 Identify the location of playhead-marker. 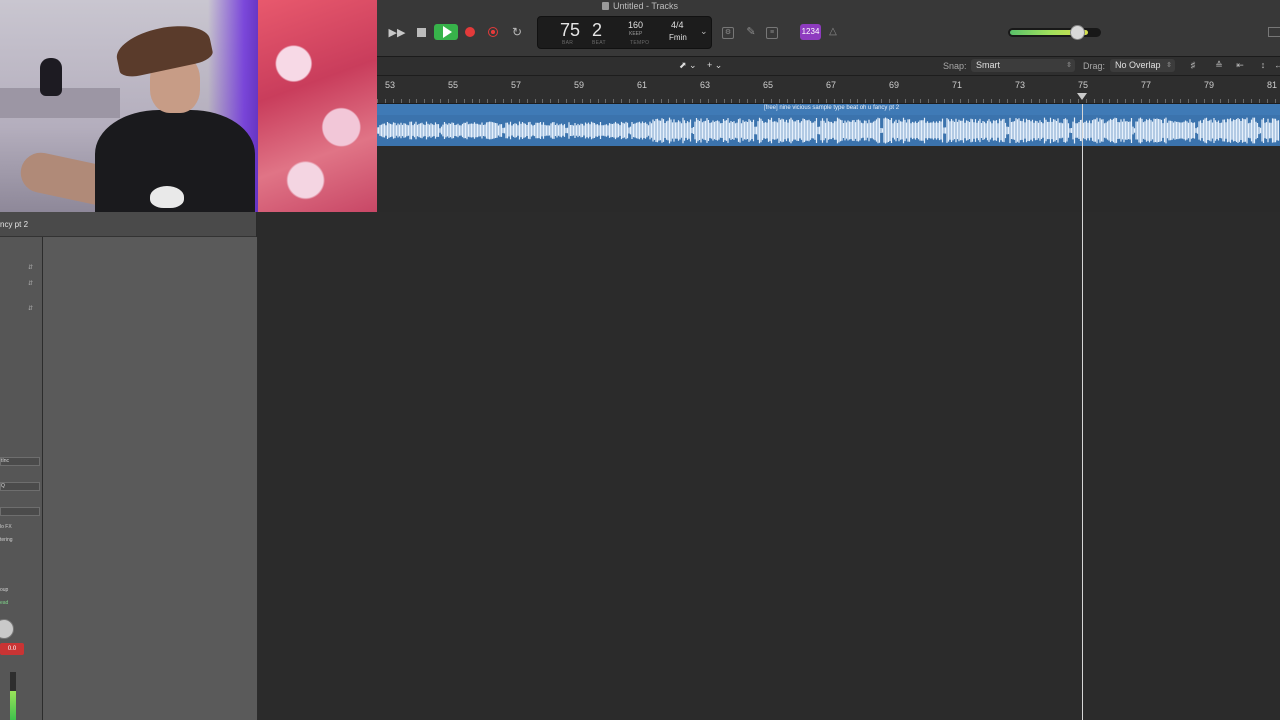
(1082, 96).